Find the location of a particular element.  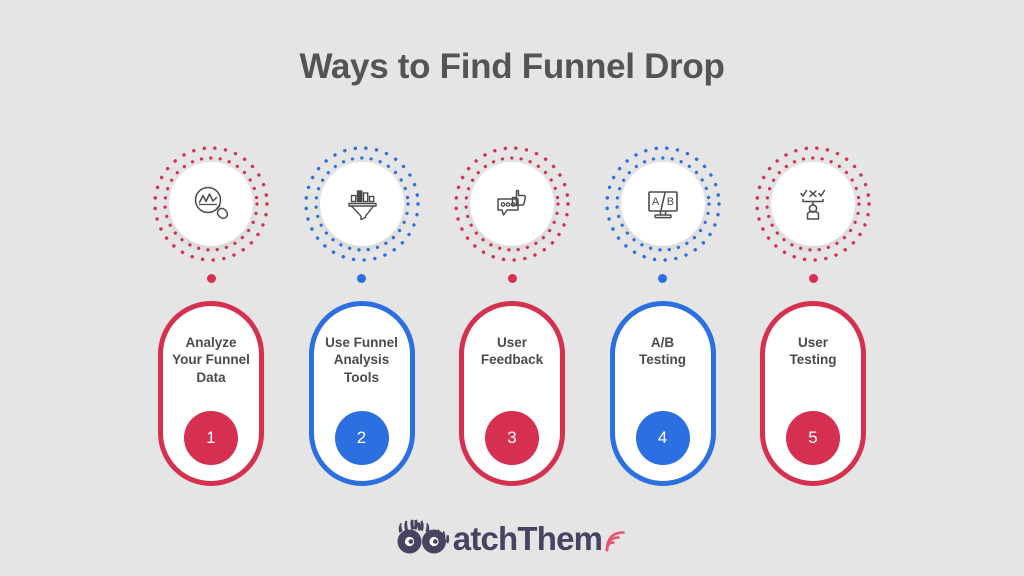

owl-eyes-icon is located at coordinates (423, 536).